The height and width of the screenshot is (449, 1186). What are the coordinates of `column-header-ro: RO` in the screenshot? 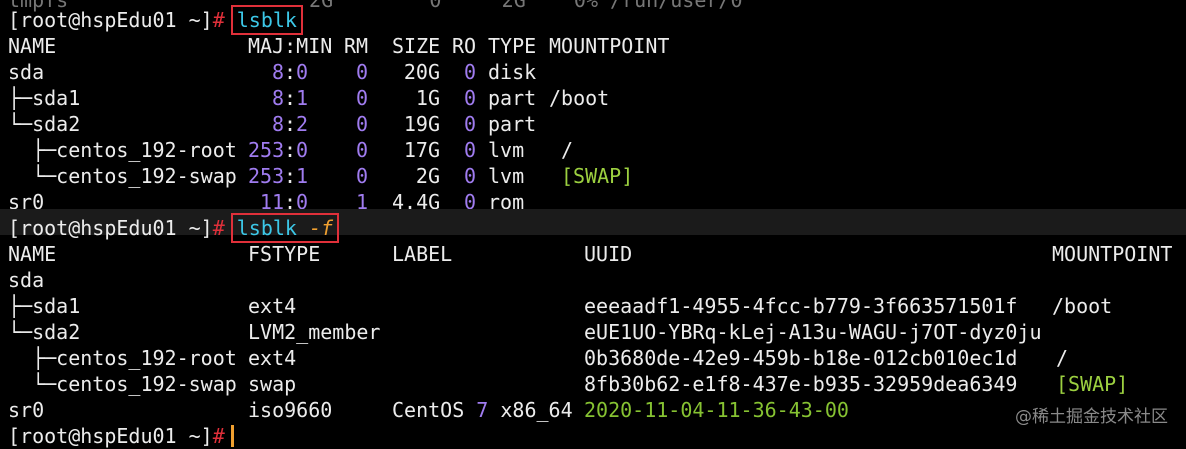 It's located at (464, 46).